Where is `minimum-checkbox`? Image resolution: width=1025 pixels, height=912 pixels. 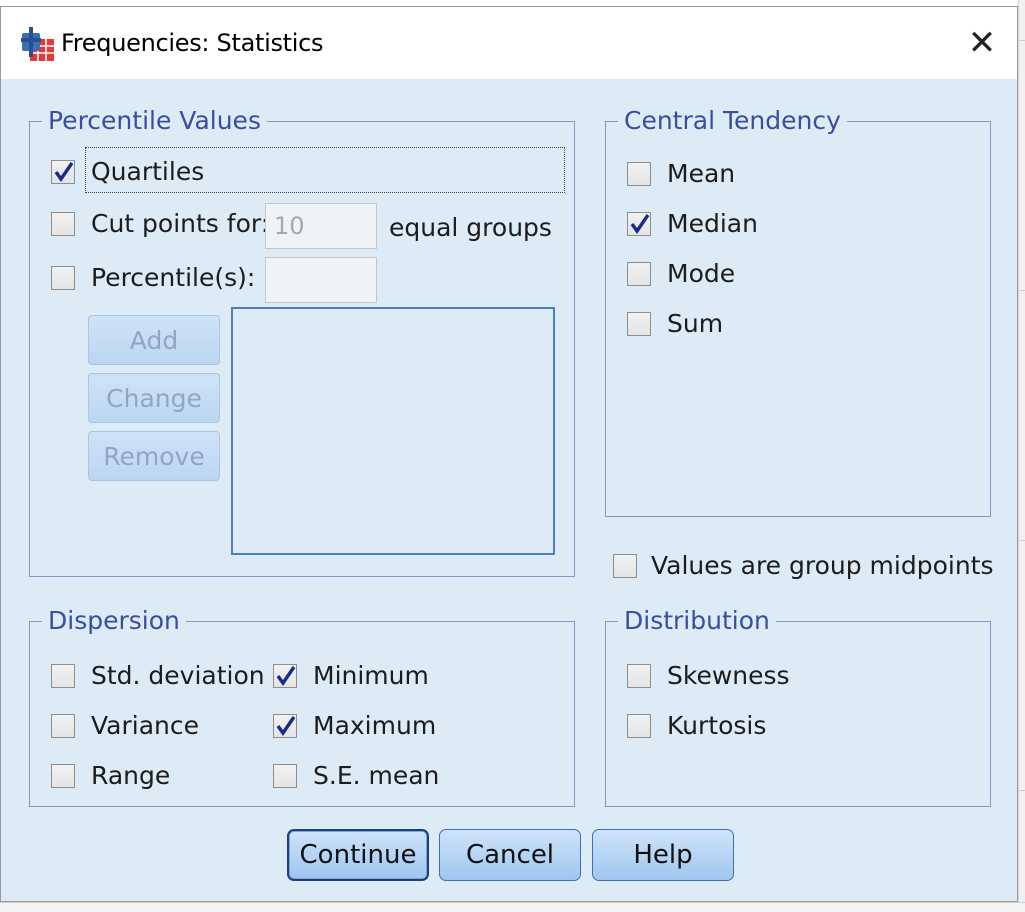 minimum-checkbox is located at coordinates (285, 675).